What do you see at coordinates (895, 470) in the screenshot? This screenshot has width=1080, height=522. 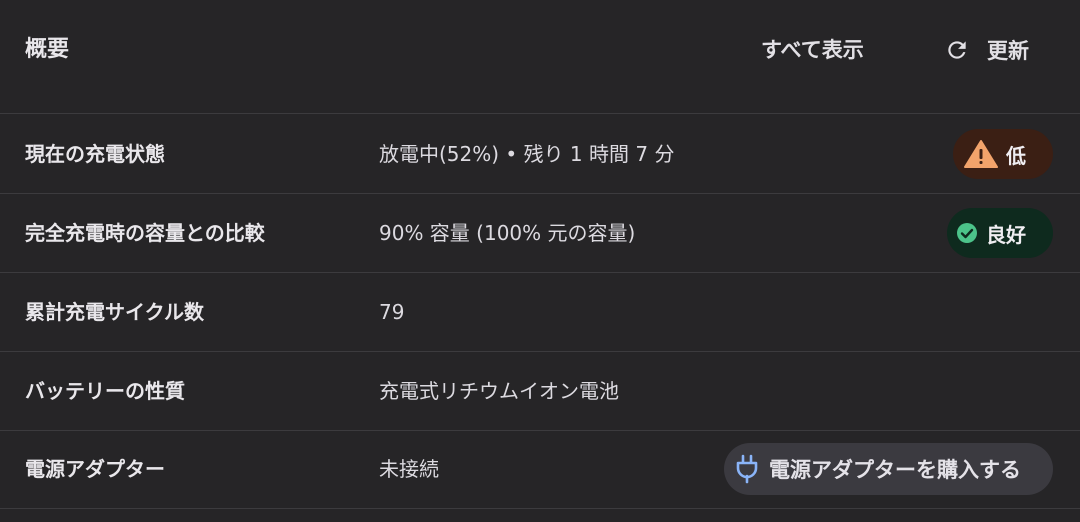 I see `buy-button-label: 電源アダプターを購入する` at bounding box center [895, 470].